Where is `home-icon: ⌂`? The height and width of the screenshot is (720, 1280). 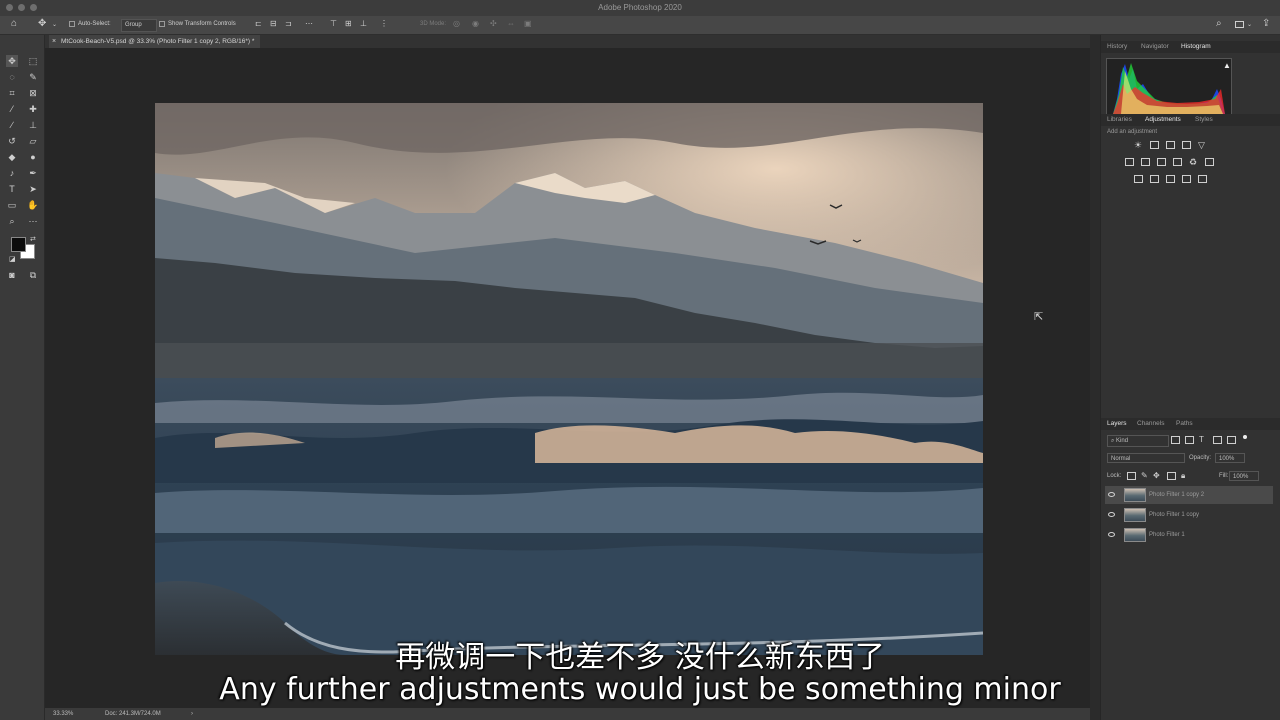 home-icon: ⌂ is located at coordinates (14, 24).